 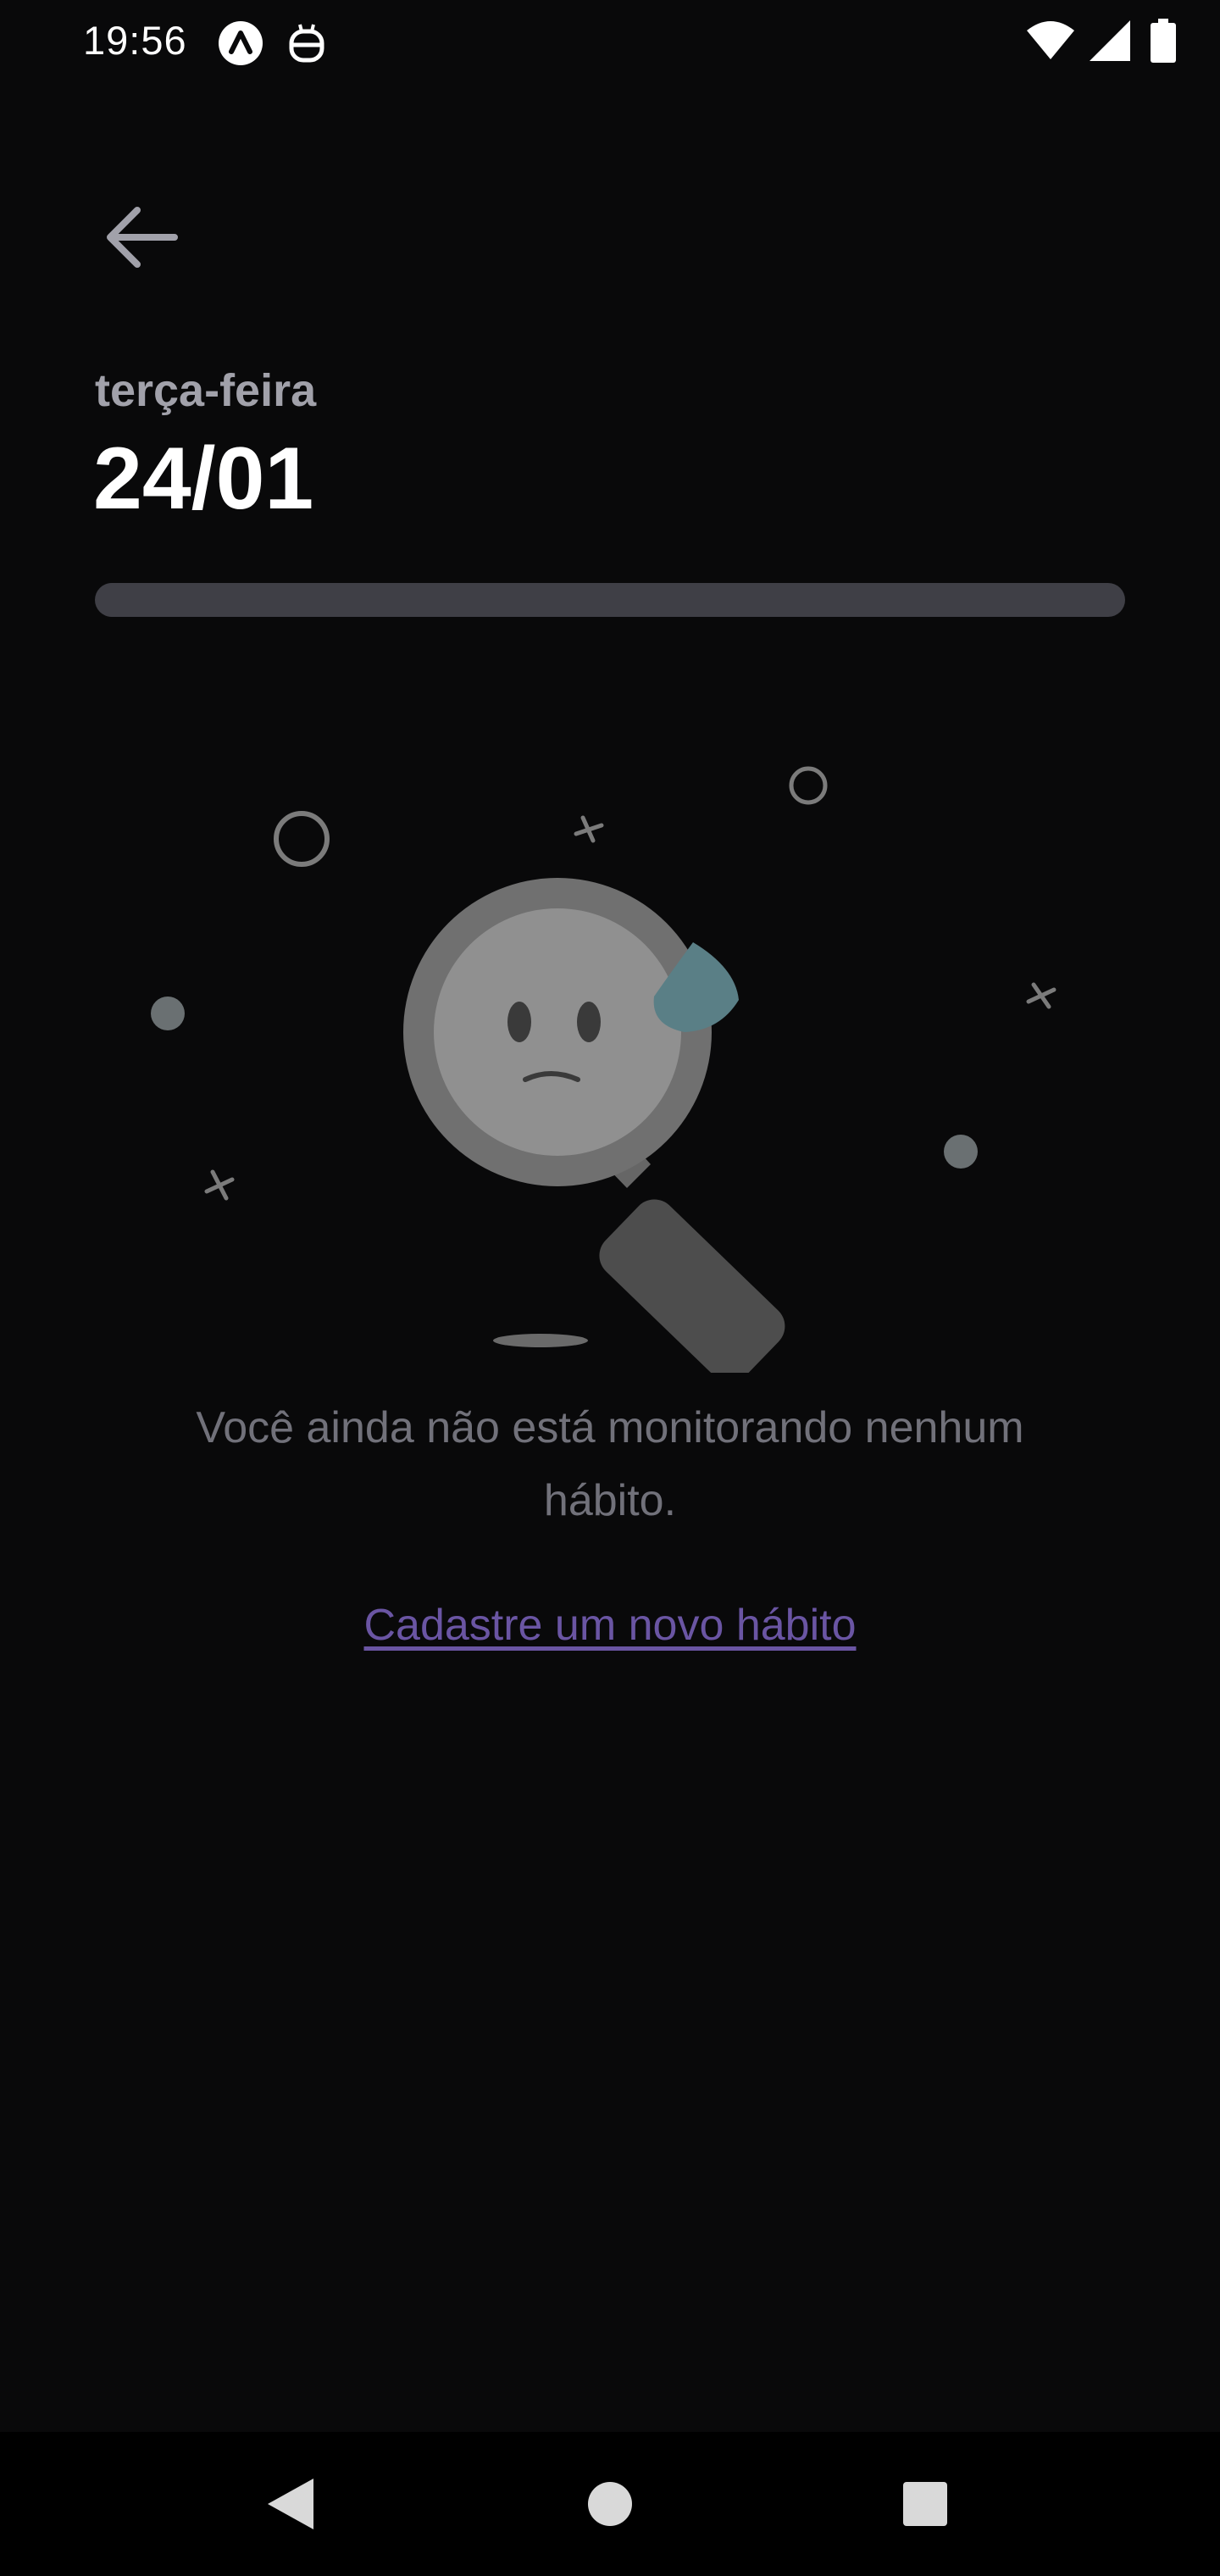 I want to click on navigation-bar, so click(x=610, y=2504).